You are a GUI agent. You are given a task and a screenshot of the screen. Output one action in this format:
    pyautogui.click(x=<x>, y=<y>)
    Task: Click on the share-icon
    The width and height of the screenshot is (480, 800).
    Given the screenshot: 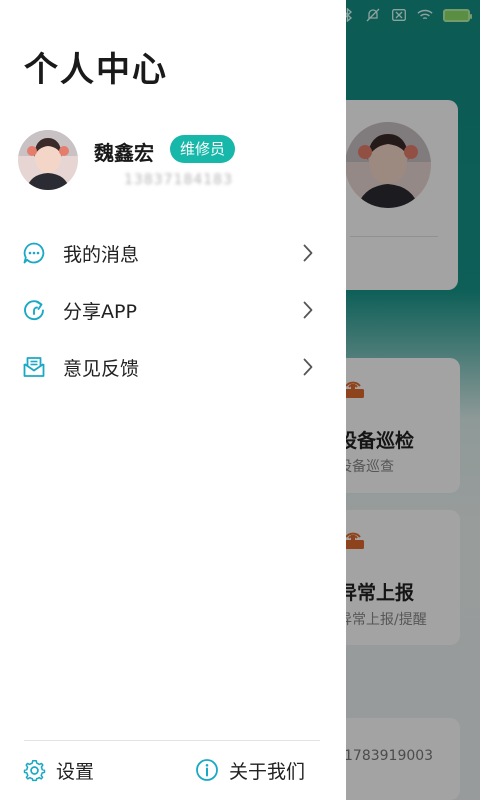 What is the action you would take?
    pyautogui.click(x=34, y=310)
    